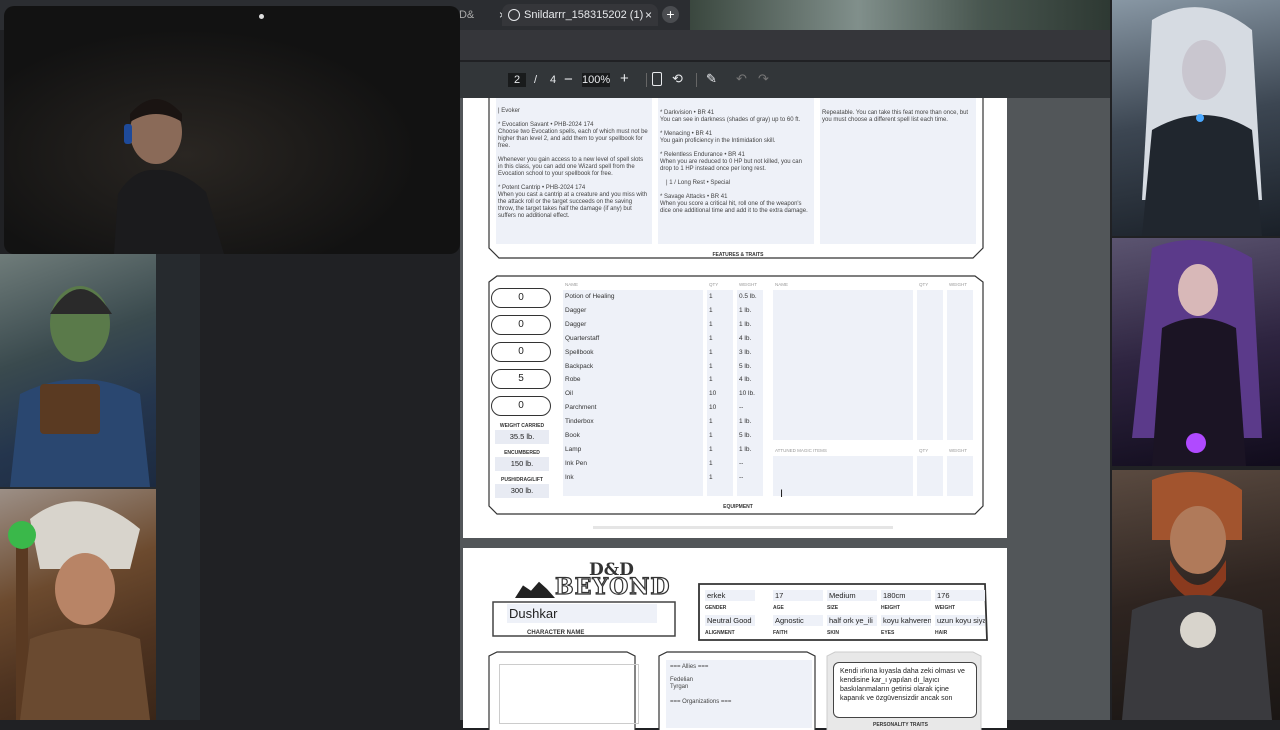  Describe the element at coordinates (648, 15) in the screenshot. I see `close-icon: ×` at that location.